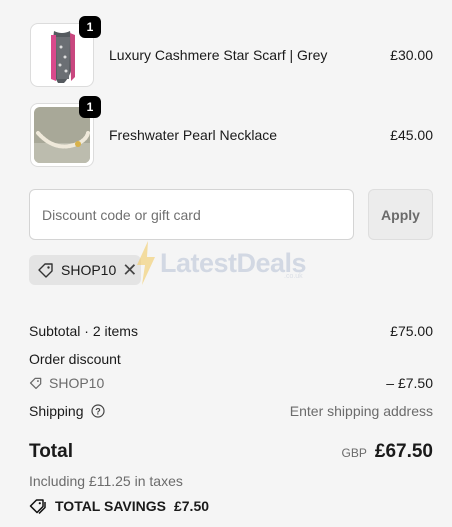 The image size is (452, 527). I want to click on product-price: £45.00, so click(411, 135).